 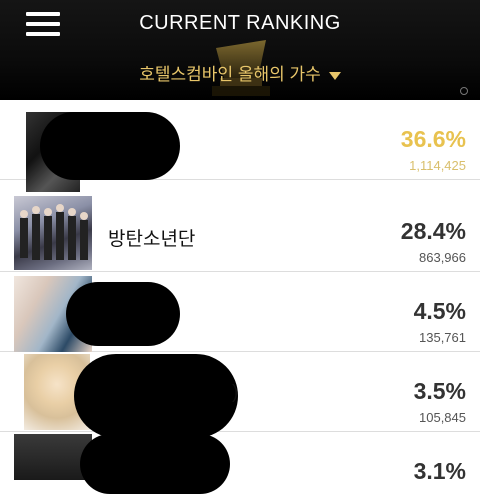 I want to click on caret-down-icon, so click(x=334, y=75).